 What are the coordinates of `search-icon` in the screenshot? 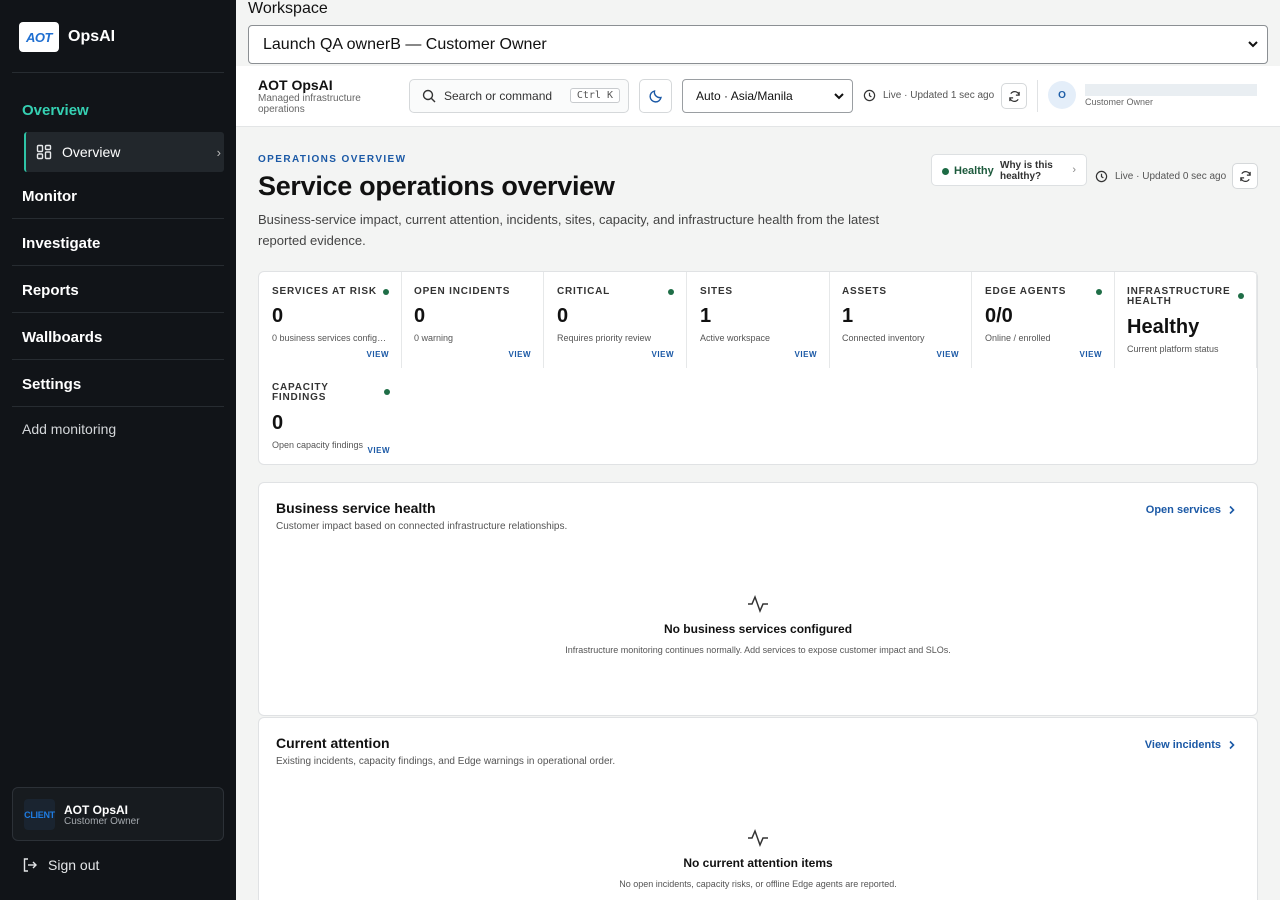 It's located at (429, 96).